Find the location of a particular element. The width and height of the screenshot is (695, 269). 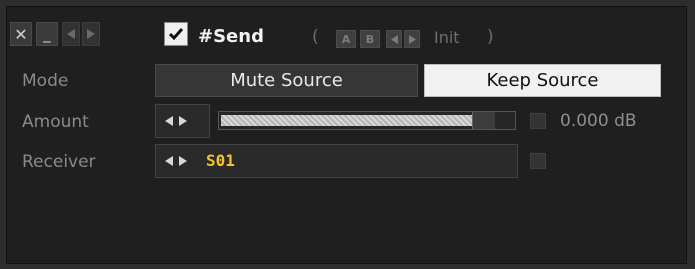

amount-value: 0.000 dB is located at coordinates (598, 121).